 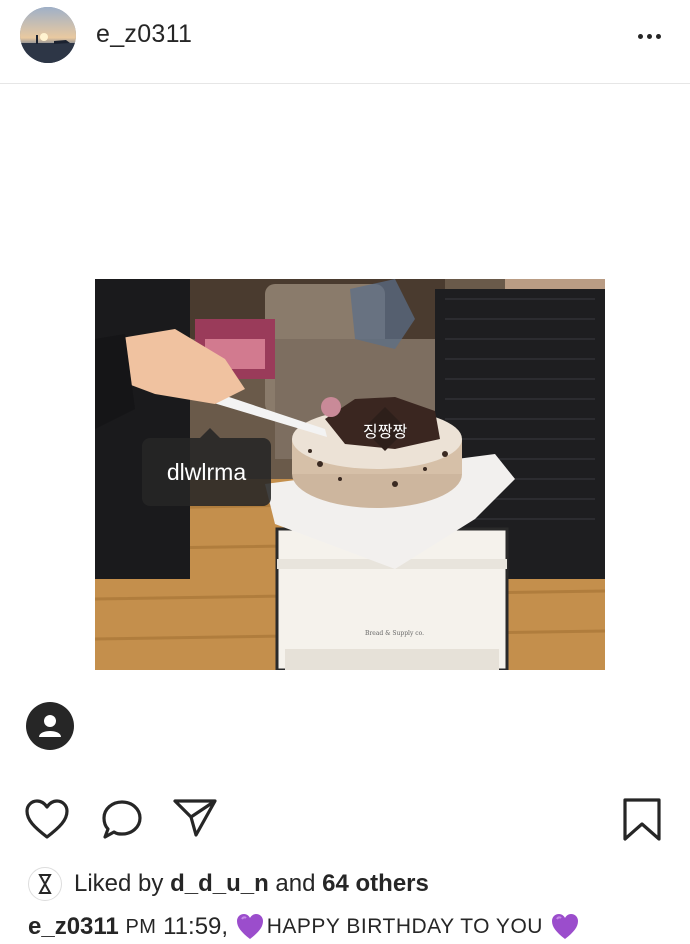 I want to click on heart-icon, so click(x=47, y=819).